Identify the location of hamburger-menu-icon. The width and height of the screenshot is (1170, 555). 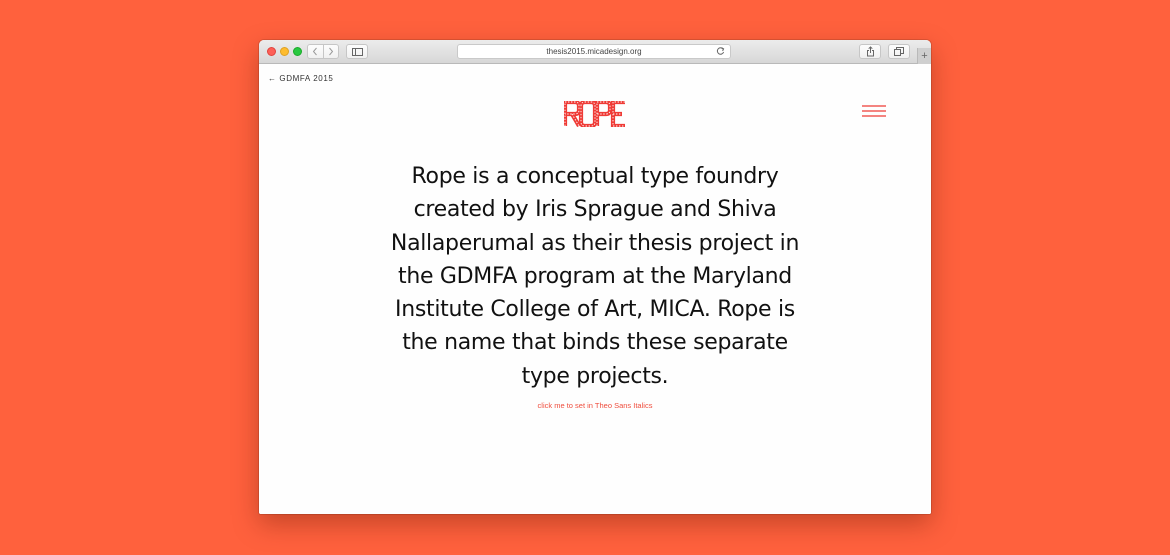
(874, 111).